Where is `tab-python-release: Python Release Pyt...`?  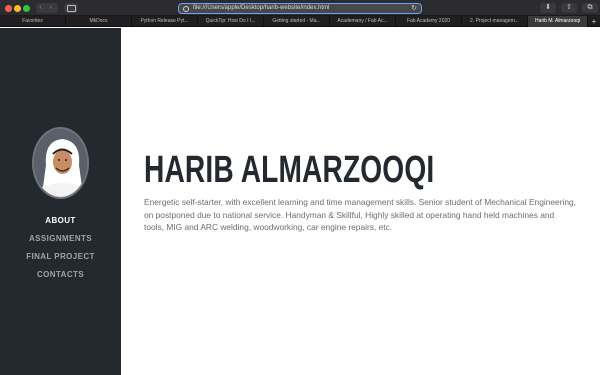 tab-python-release: Python Release Pyt... is located at coordinates (165, 21).